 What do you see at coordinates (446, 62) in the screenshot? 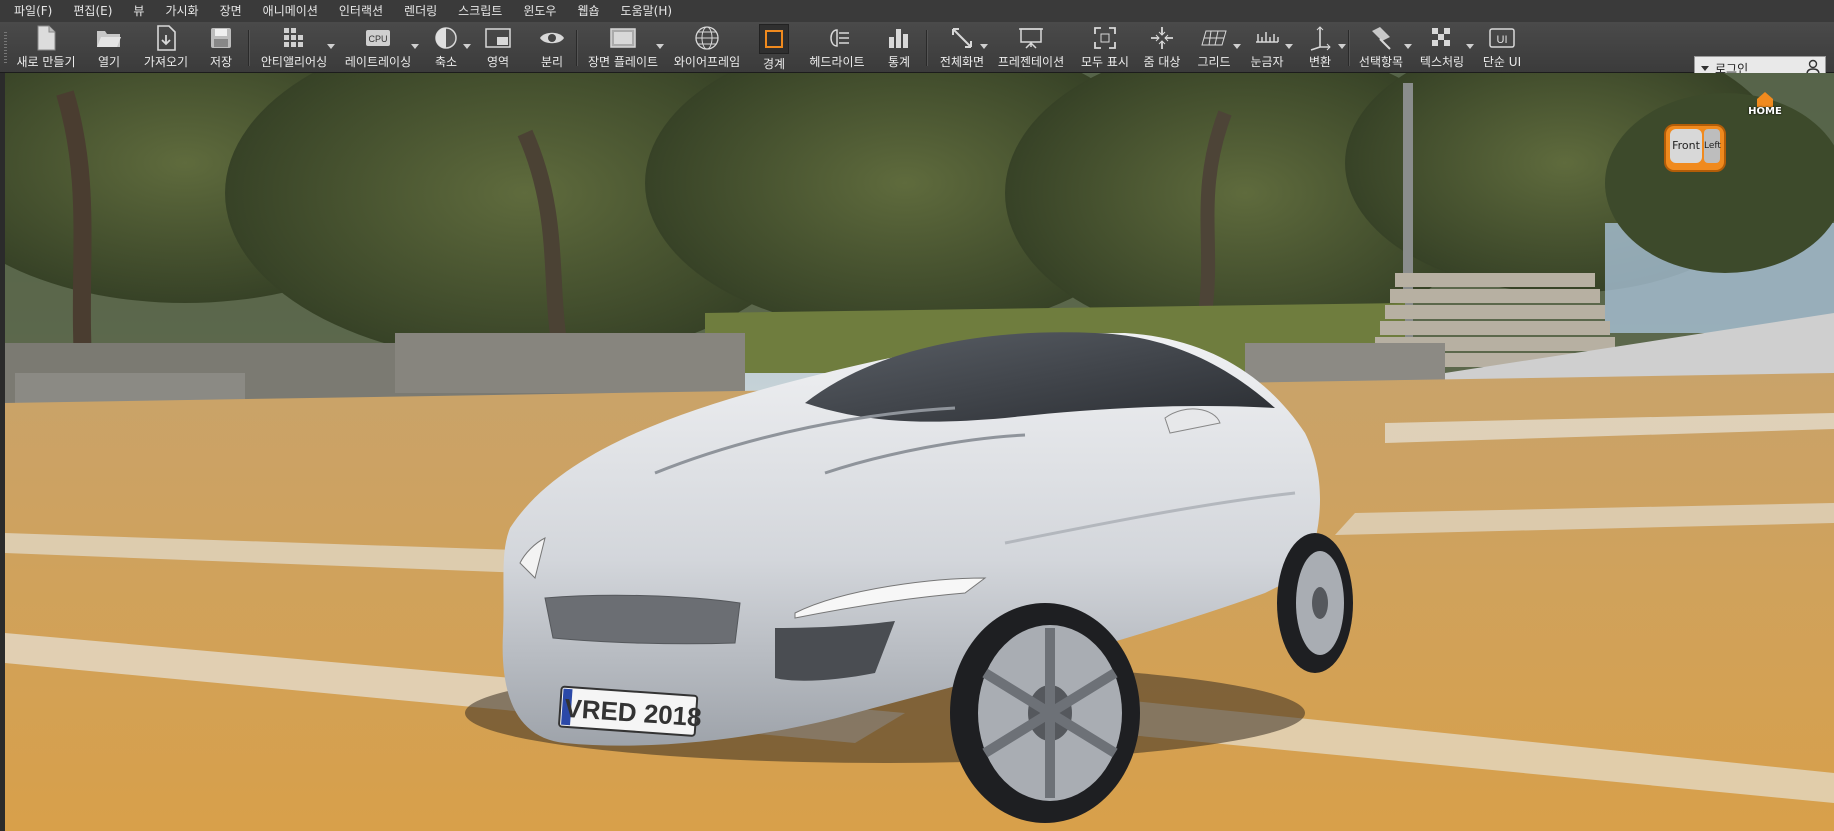
I see `shrink-label: 축소` at bounding box center [446, 62].